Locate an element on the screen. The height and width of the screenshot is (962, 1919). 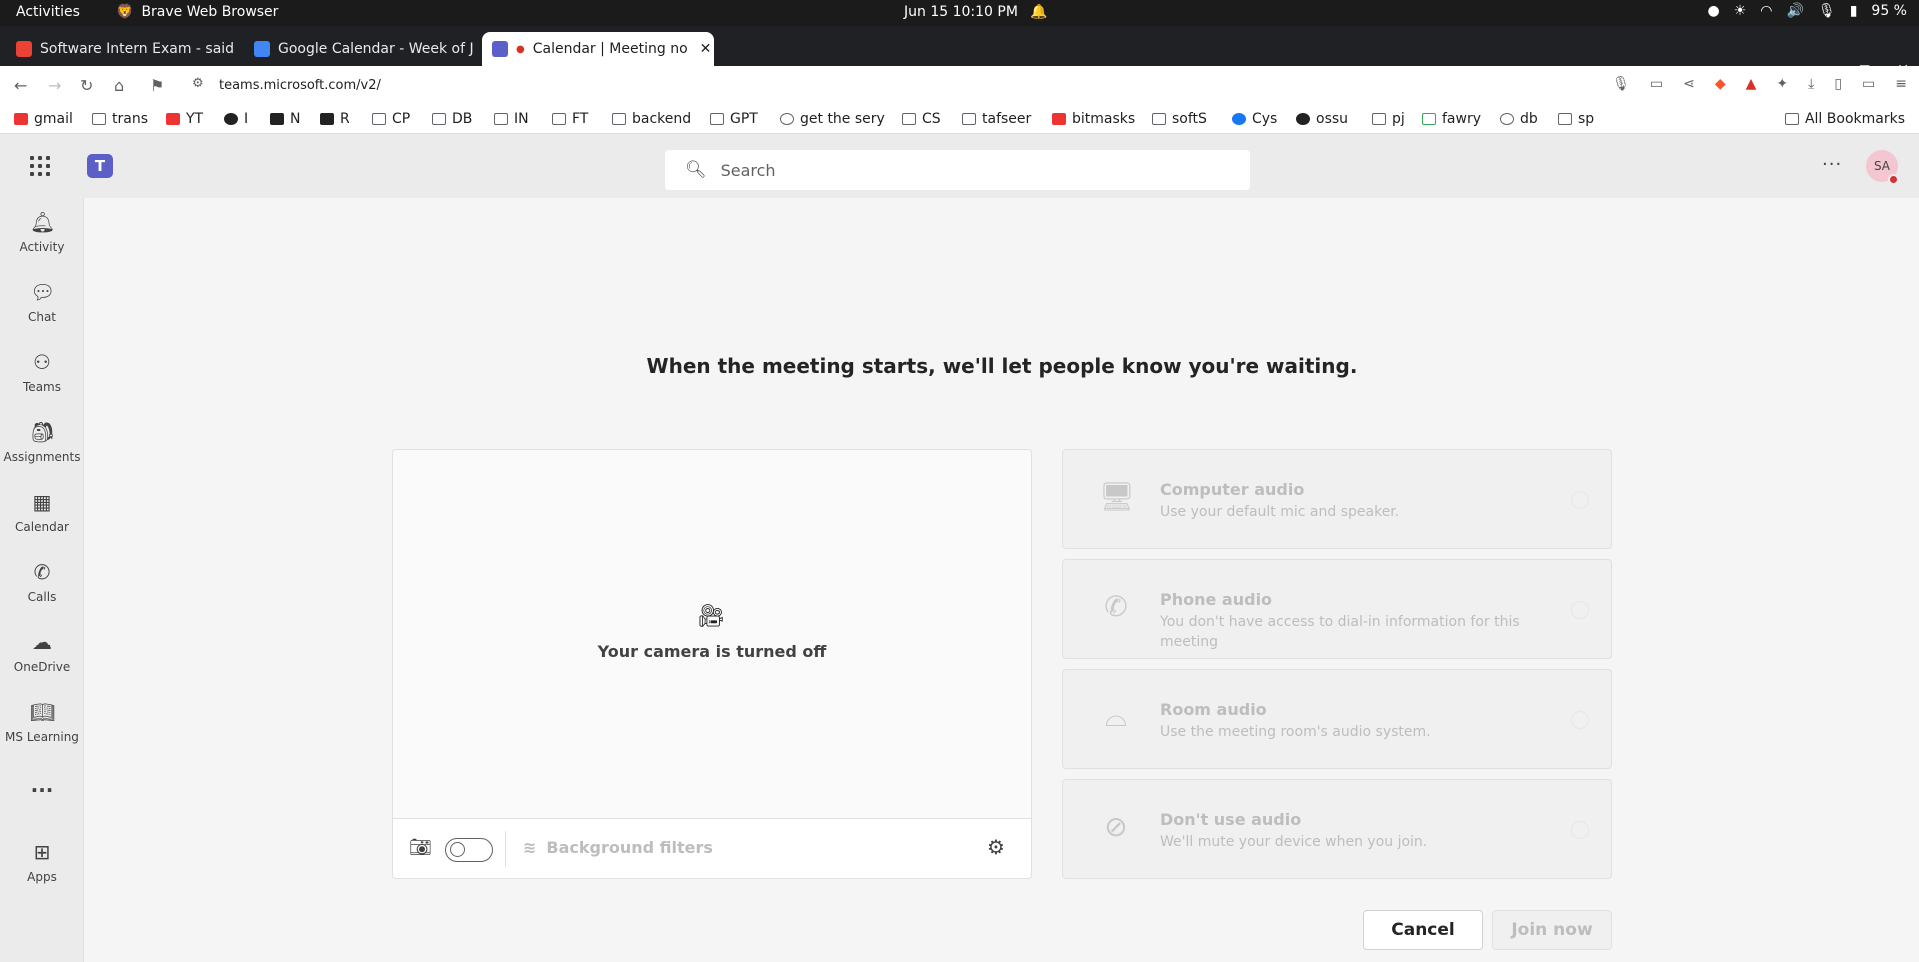
app-name: Brave Web Browser is located at coordinates (210, 12).